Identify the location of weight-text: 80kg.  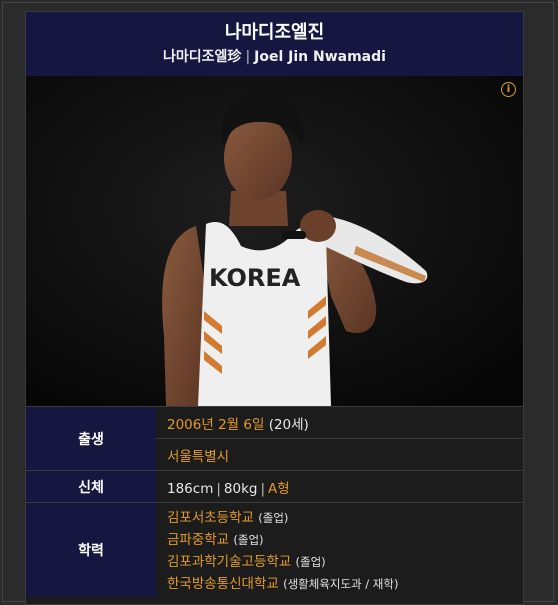
(240, 488).